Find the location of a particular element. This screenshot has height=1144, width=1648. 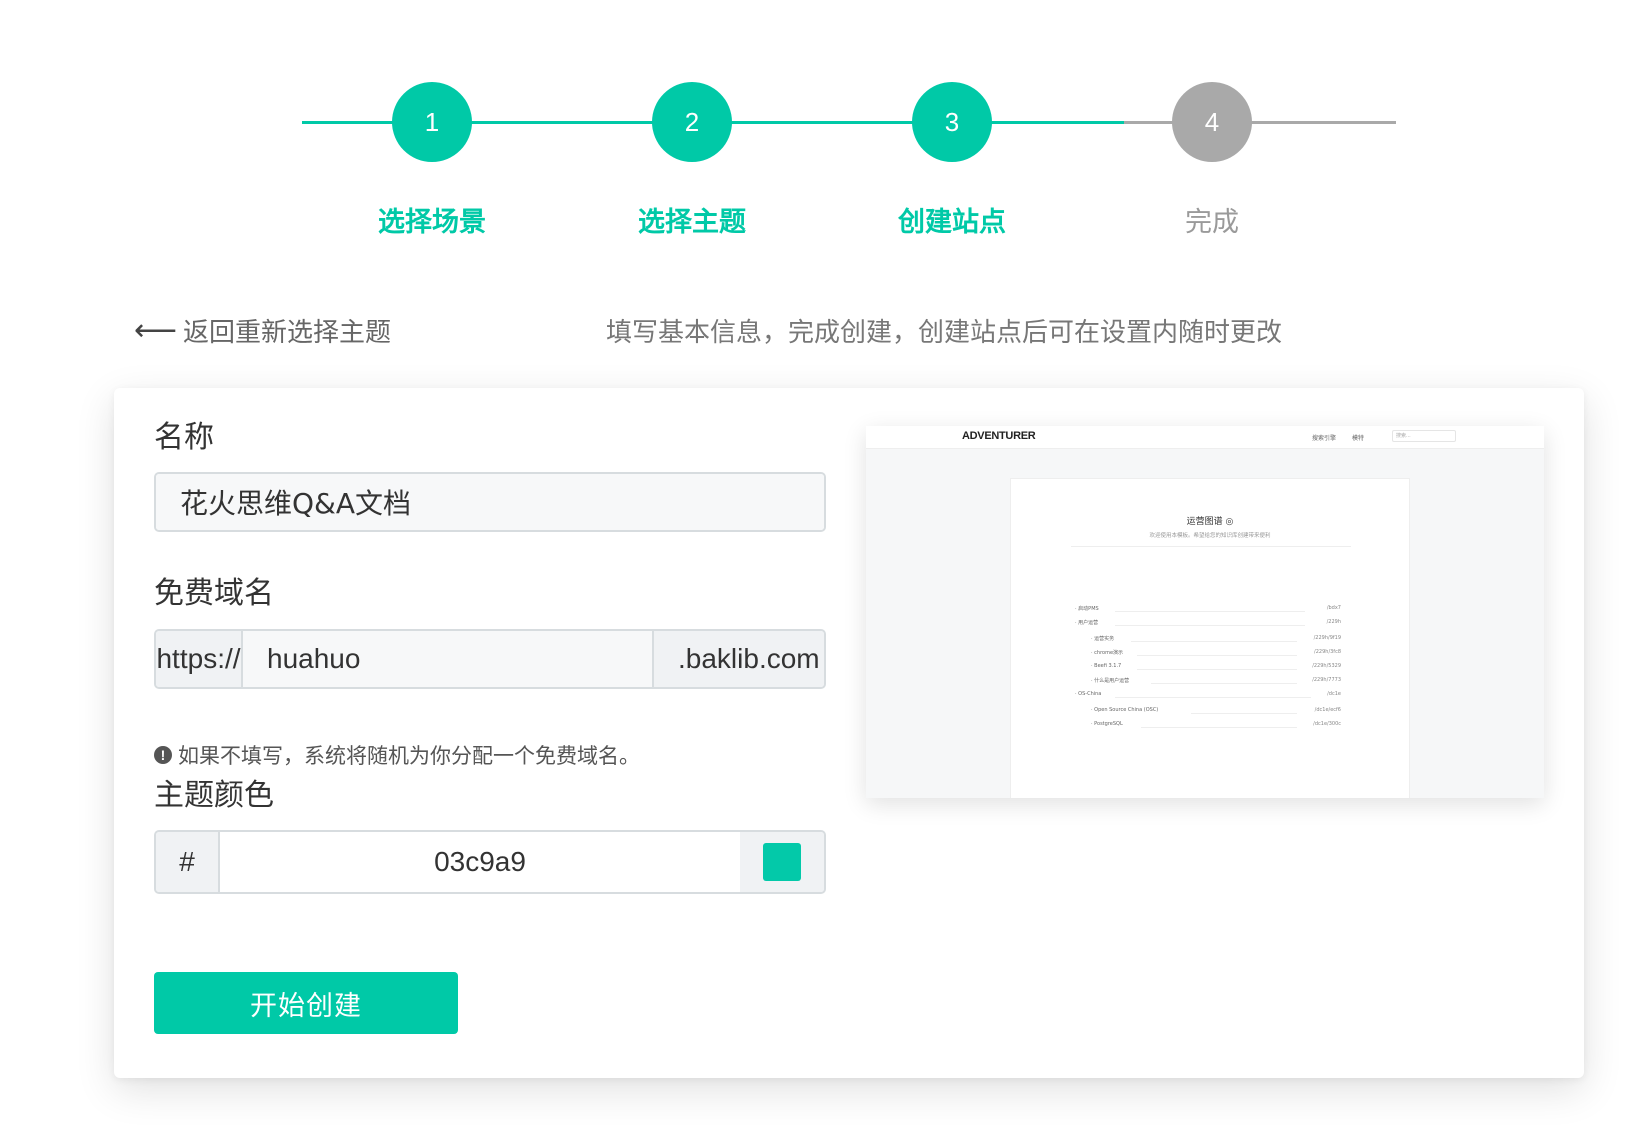

color-picker-button is located at coordinates (782, 862).